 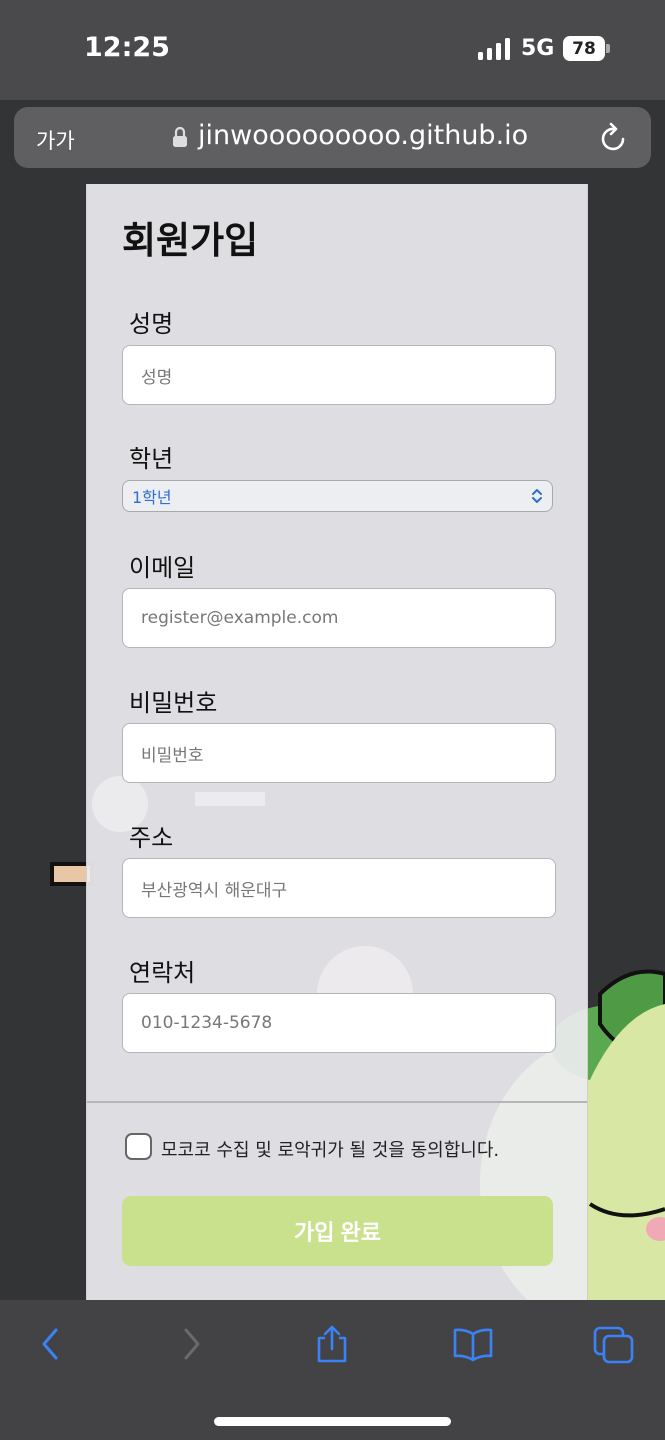 I want to click on name-label: 성명, so click(x=151, y=324).